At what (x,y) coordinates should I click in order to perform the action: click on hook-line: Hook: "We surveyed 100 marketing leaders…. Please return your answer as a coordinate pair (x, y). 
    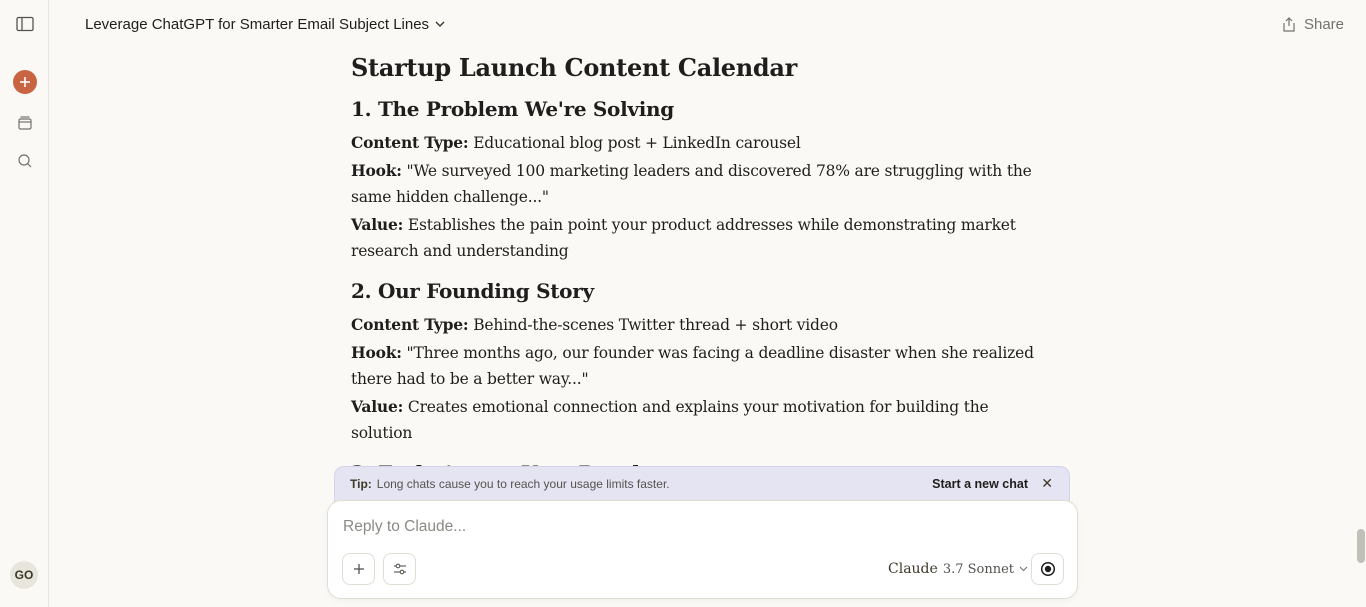
    Looking at the image, I should click on (696, 184).